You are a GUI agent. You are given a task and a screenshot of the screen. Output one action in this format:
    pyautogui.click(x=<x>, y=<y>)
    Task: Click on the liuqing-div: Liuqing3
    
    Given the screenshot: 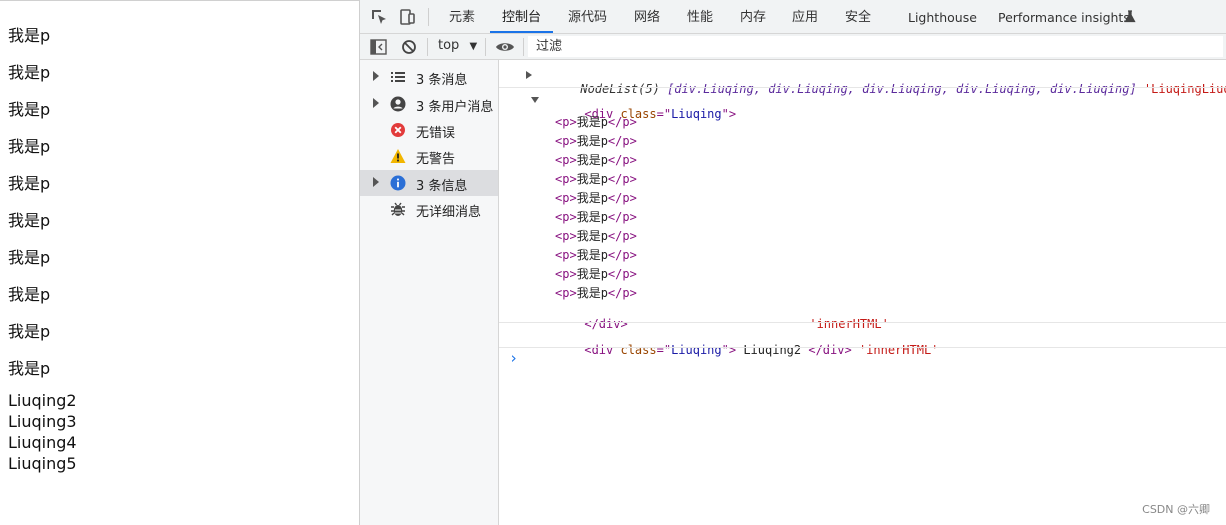 What is the action you would take?
    pyautogui.click(x=42, y=421)
    